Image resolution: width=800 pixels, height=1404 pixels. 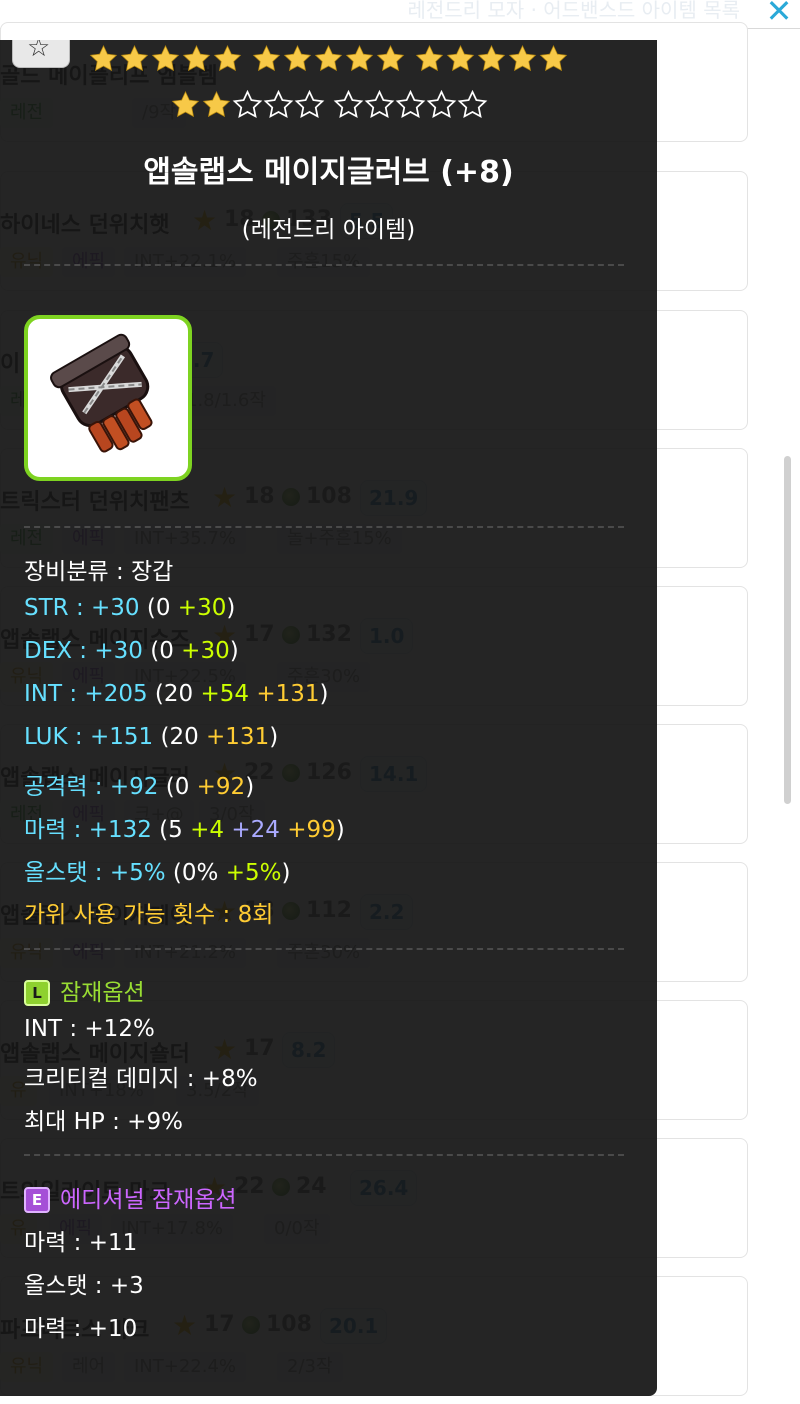 What do you see at coordinates (120, 830) in the screenshot?
I see `stat-total: +132` at bounding box center [120, 830].